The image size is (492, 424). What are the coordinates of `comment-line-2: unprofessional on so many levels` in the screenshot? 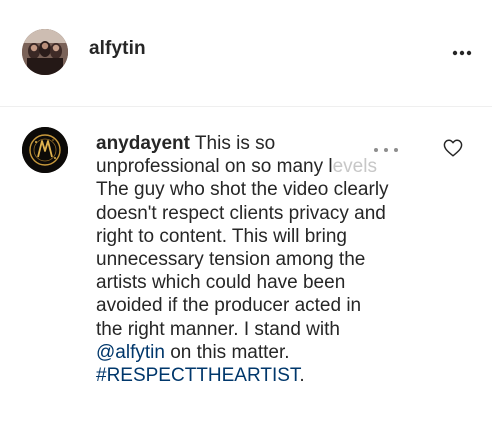 It's located at (264, 166).